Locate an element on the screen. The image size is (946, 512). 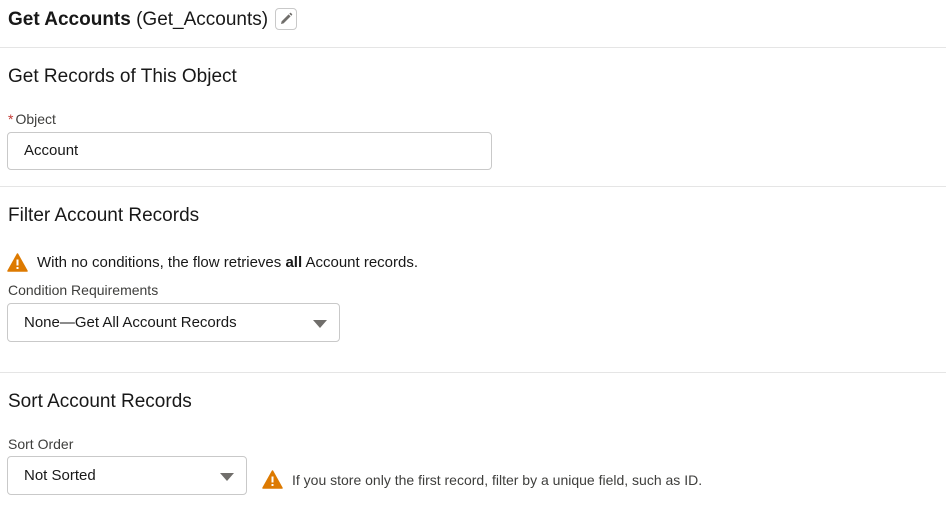
element-label: Get Accounts is located at coordinates (69, 19).